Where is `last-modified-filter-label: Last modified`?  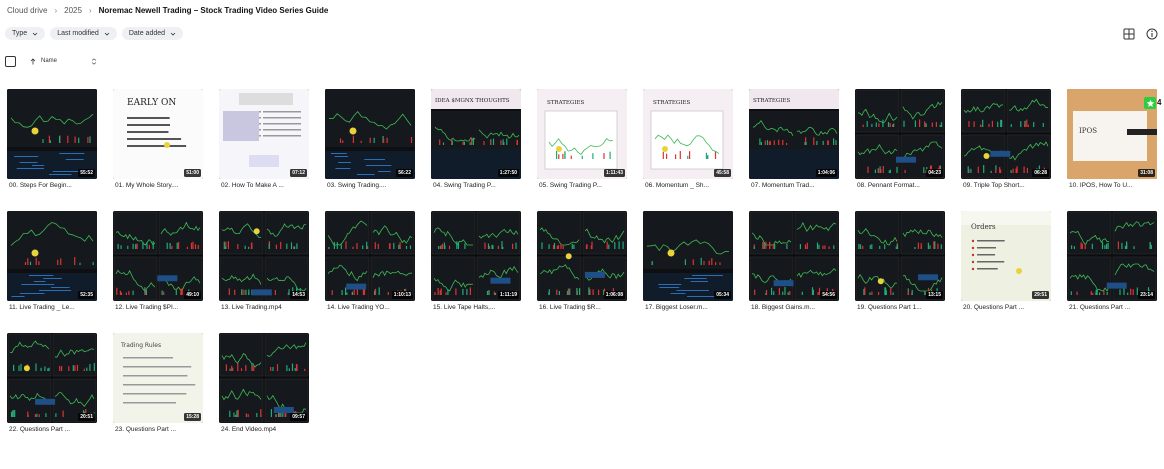 last-modified-filter-label: Last modified is located at coordinates (78, 33).